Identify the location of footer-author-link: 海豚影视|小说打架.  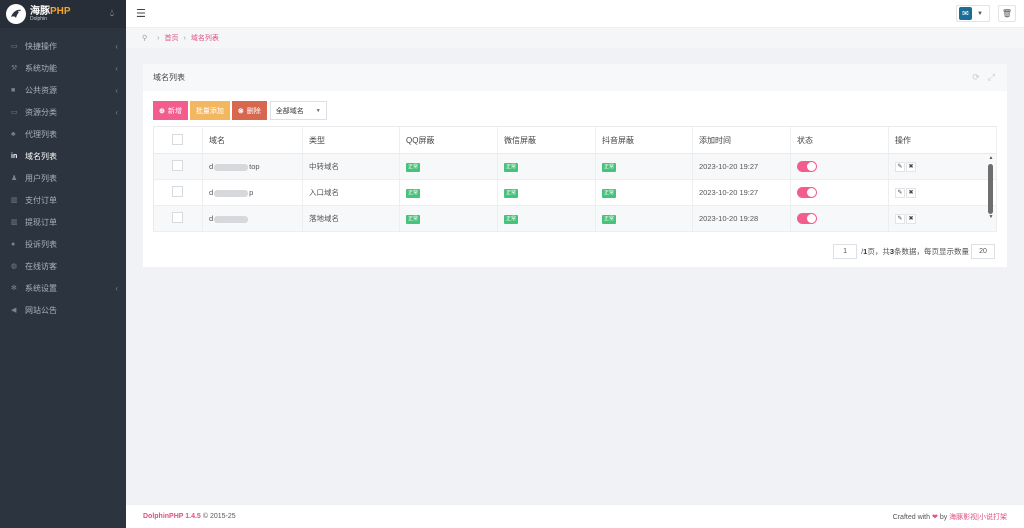
(978, 517).